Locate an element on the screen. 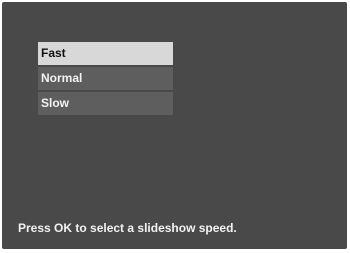 This screenshot has width=350, height=253. instruction-text: Press OK to select a slideshow speed. is located at coordinates (127, 228).